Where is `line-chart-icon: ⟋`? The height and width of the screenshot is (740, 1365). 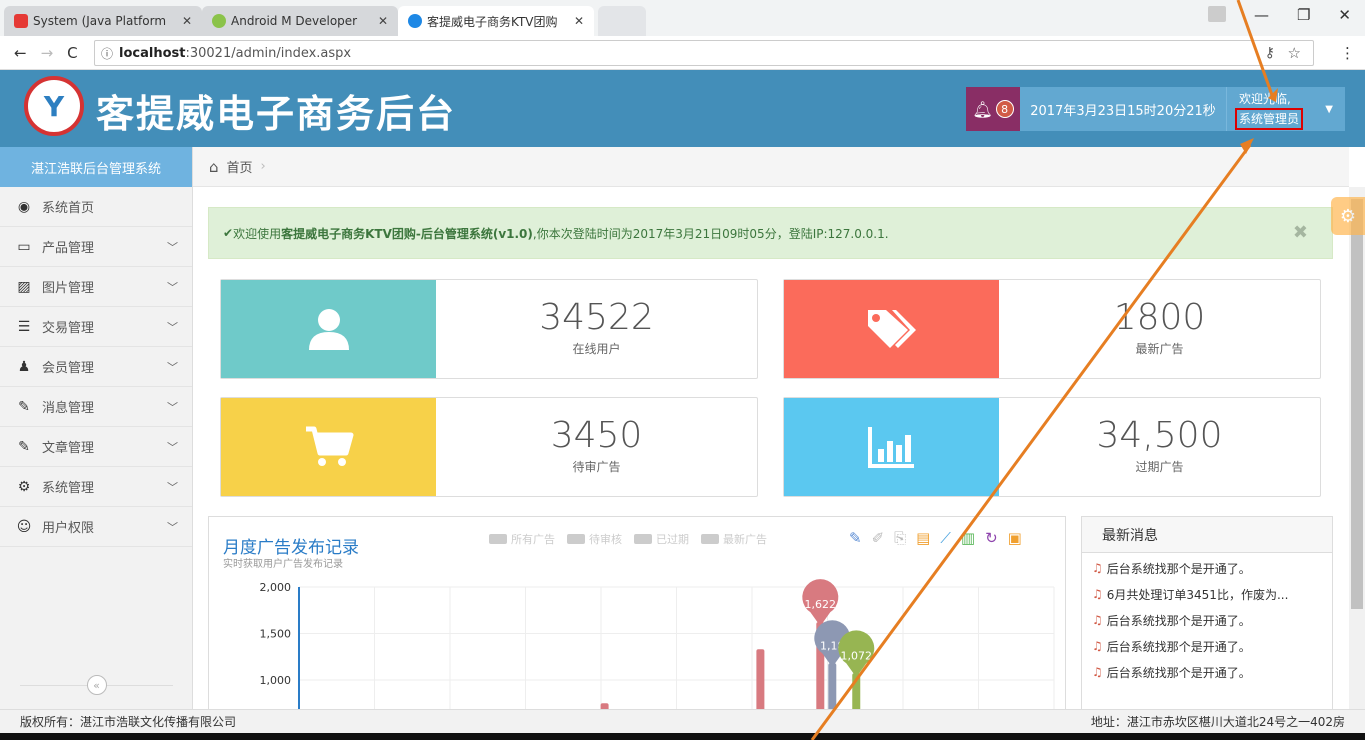
line-chart-icon: ⟋ is located at coordinates (945, 538).